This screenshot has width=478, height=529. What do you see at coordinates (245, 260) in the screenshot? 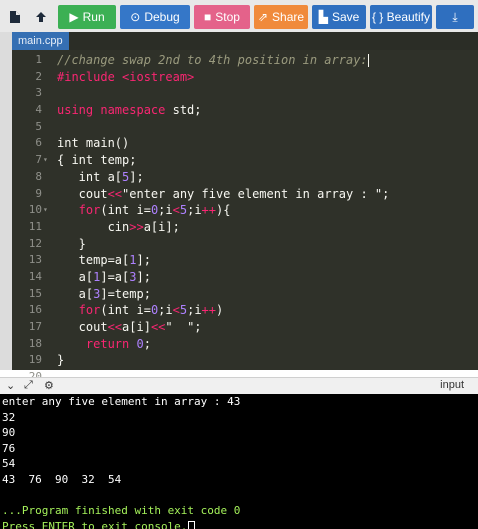
I see `code-line: 13 temp=a[1];` at bounding box center [245, 260].